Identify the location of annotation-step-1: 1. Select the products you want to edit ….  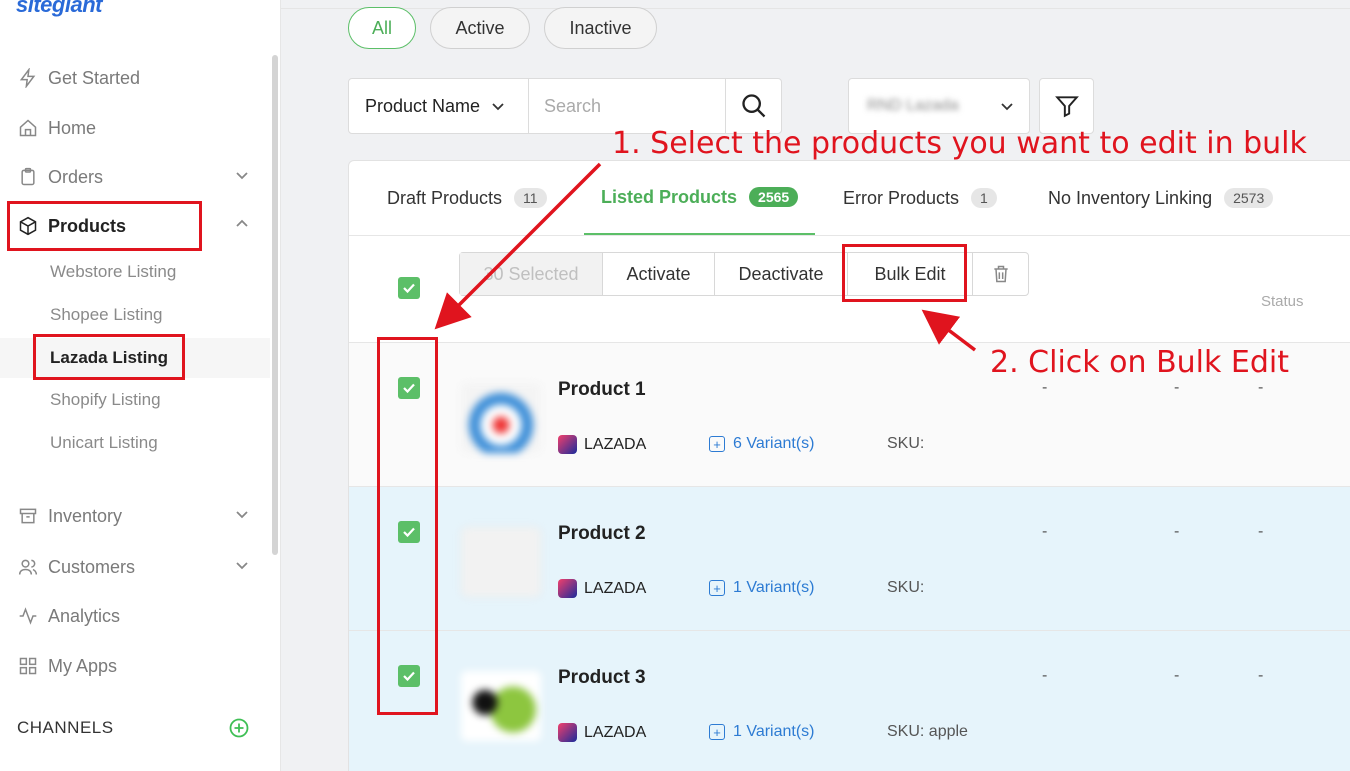
(959, 143).